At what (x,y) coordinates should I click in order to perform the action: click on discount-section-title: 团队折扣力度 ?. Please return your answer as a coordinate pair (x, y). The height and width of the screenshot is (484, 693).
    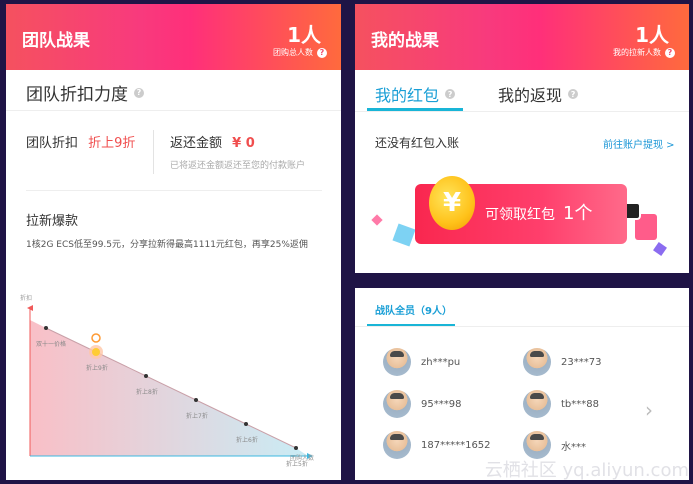
    Looking at the image, I should click on (85, 92).